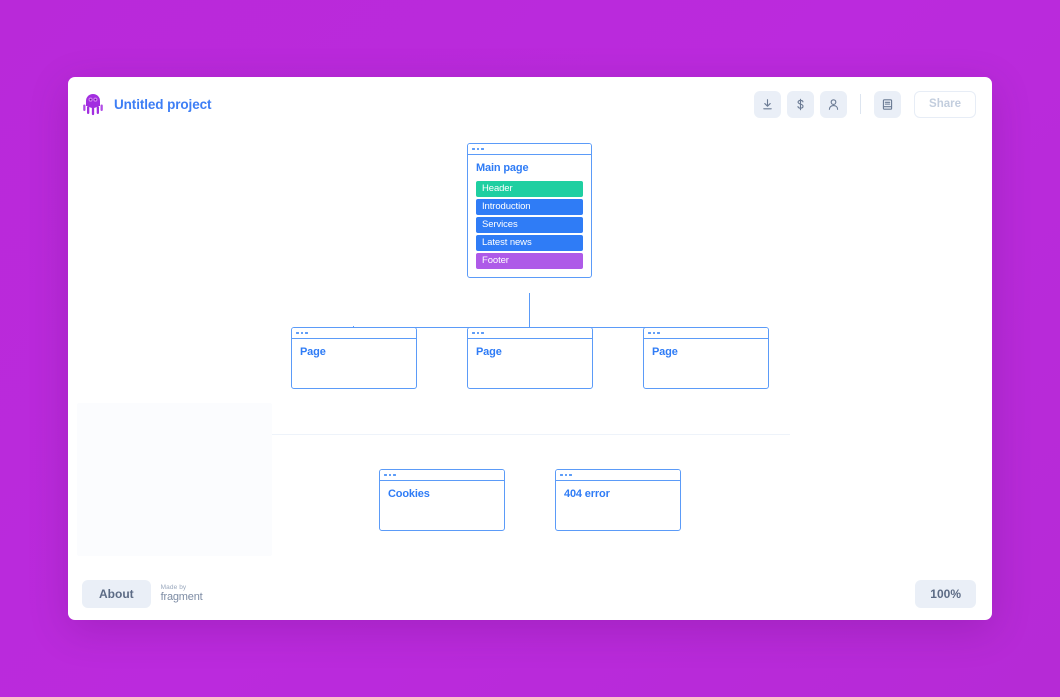 The height and width of the screenshot is (697, 1060). I want to click on node-body: 404 error, so click(618, 498).